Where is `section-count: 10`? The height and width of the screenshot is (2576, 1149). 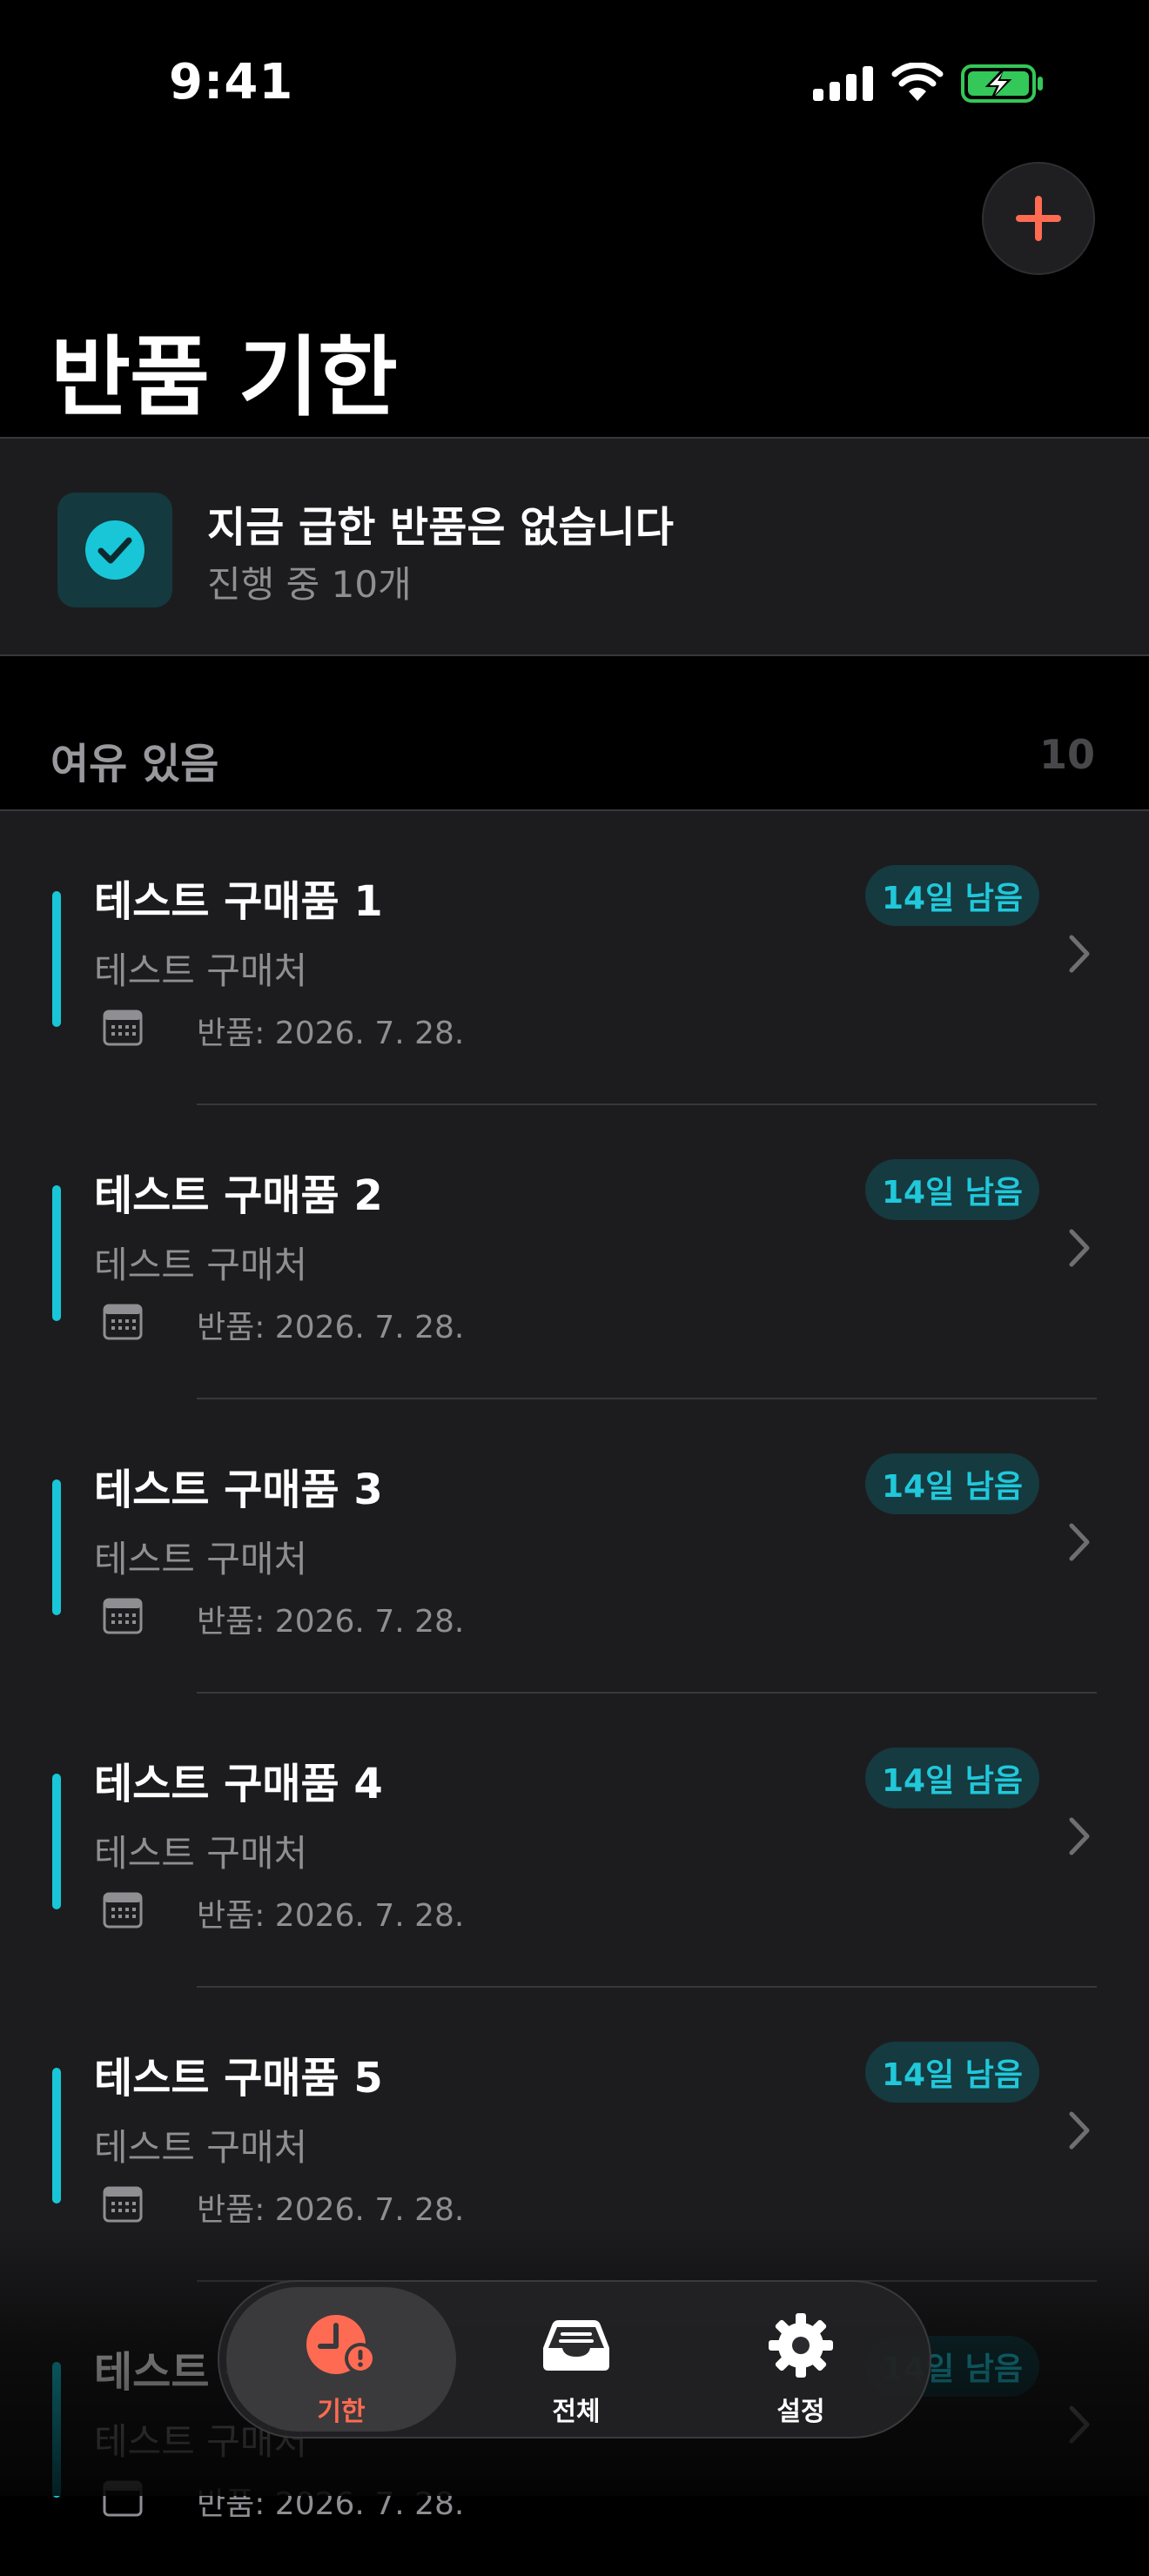 section-count: 10 is located at coordinates (1066, 754).